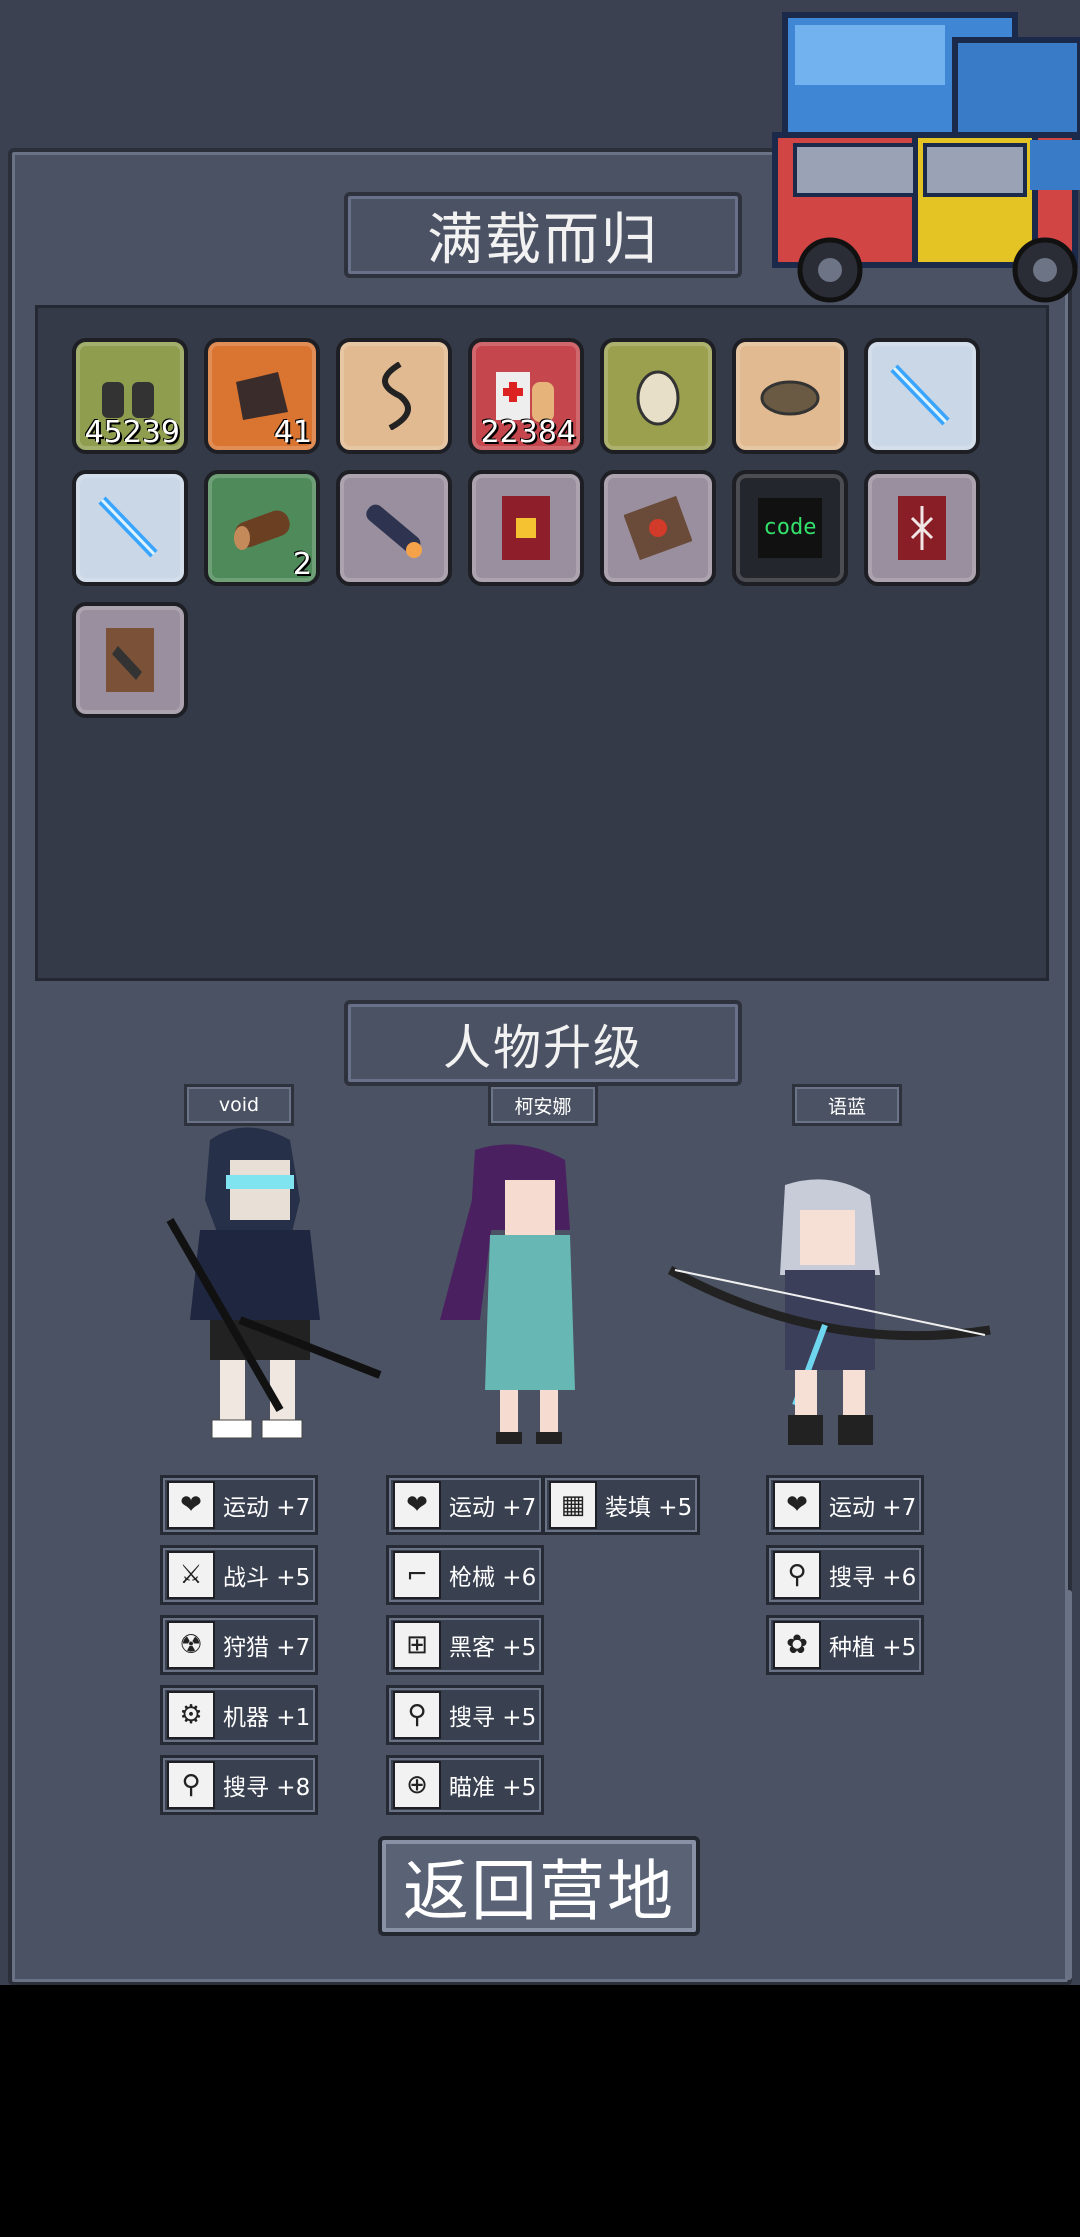  Describe the element at coordinates (540, 2111) in the screenshot. I see `bottom-backdrop` at that location.